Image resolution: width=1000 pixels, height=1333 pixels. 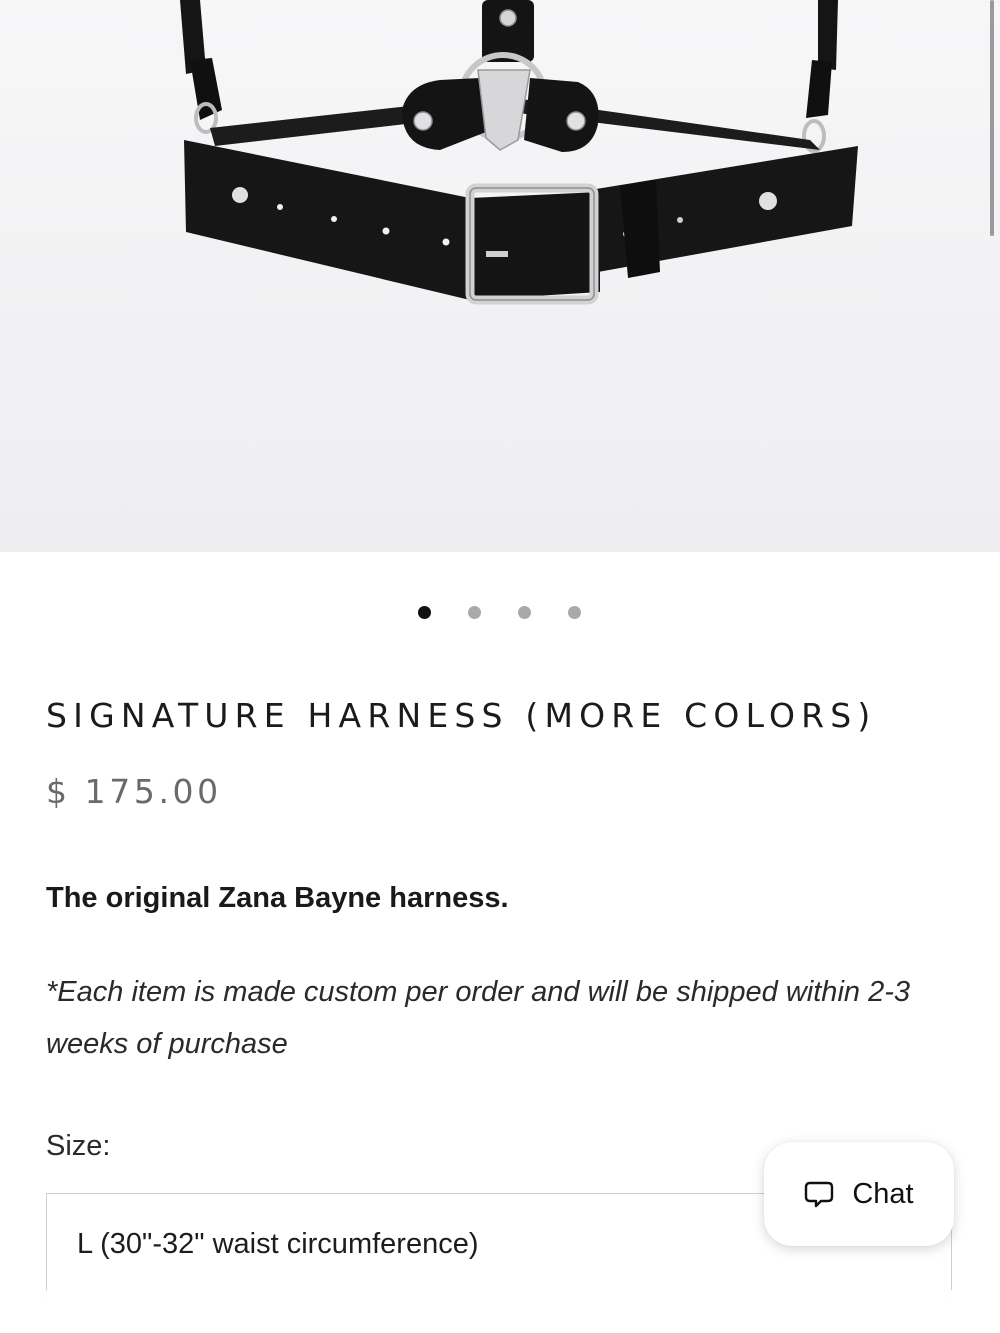 I want to click on size-select-value: L (30"-32" waist circumference), so click(x=278, y=1244).